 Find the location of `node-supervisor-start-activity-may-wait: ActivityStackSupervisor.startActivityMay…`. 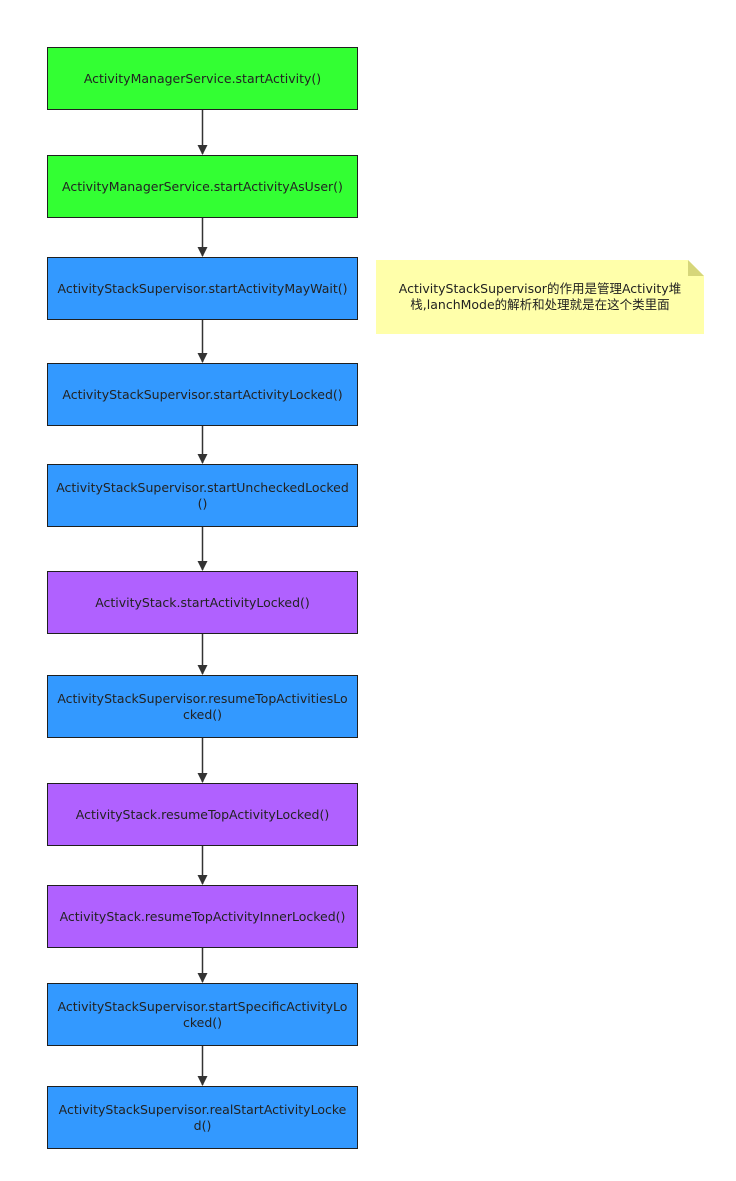

node-supervisor-start-activity-may-wait: ActivityStackSupervisor.startActivityMay… is located at coordinates (202, 288).